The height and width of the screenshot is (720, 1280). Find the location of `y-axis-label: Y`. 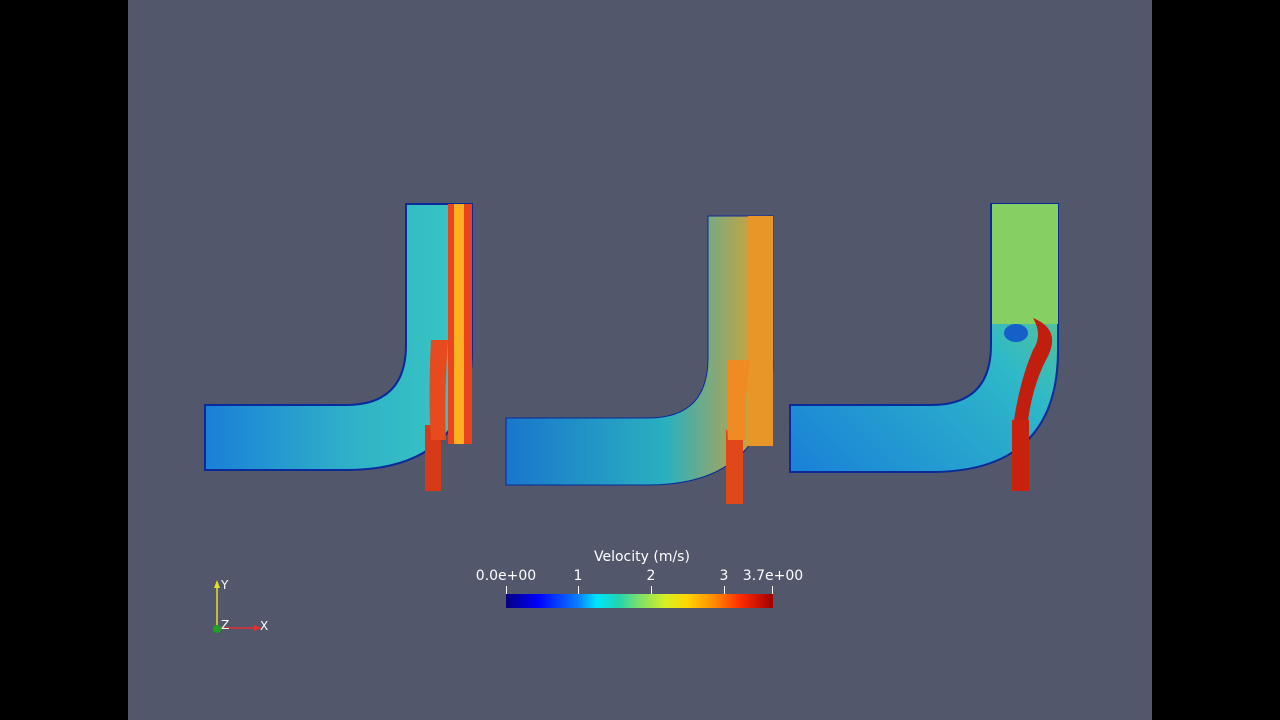

y-axis-label: Y is located at coordinates (225, 585).